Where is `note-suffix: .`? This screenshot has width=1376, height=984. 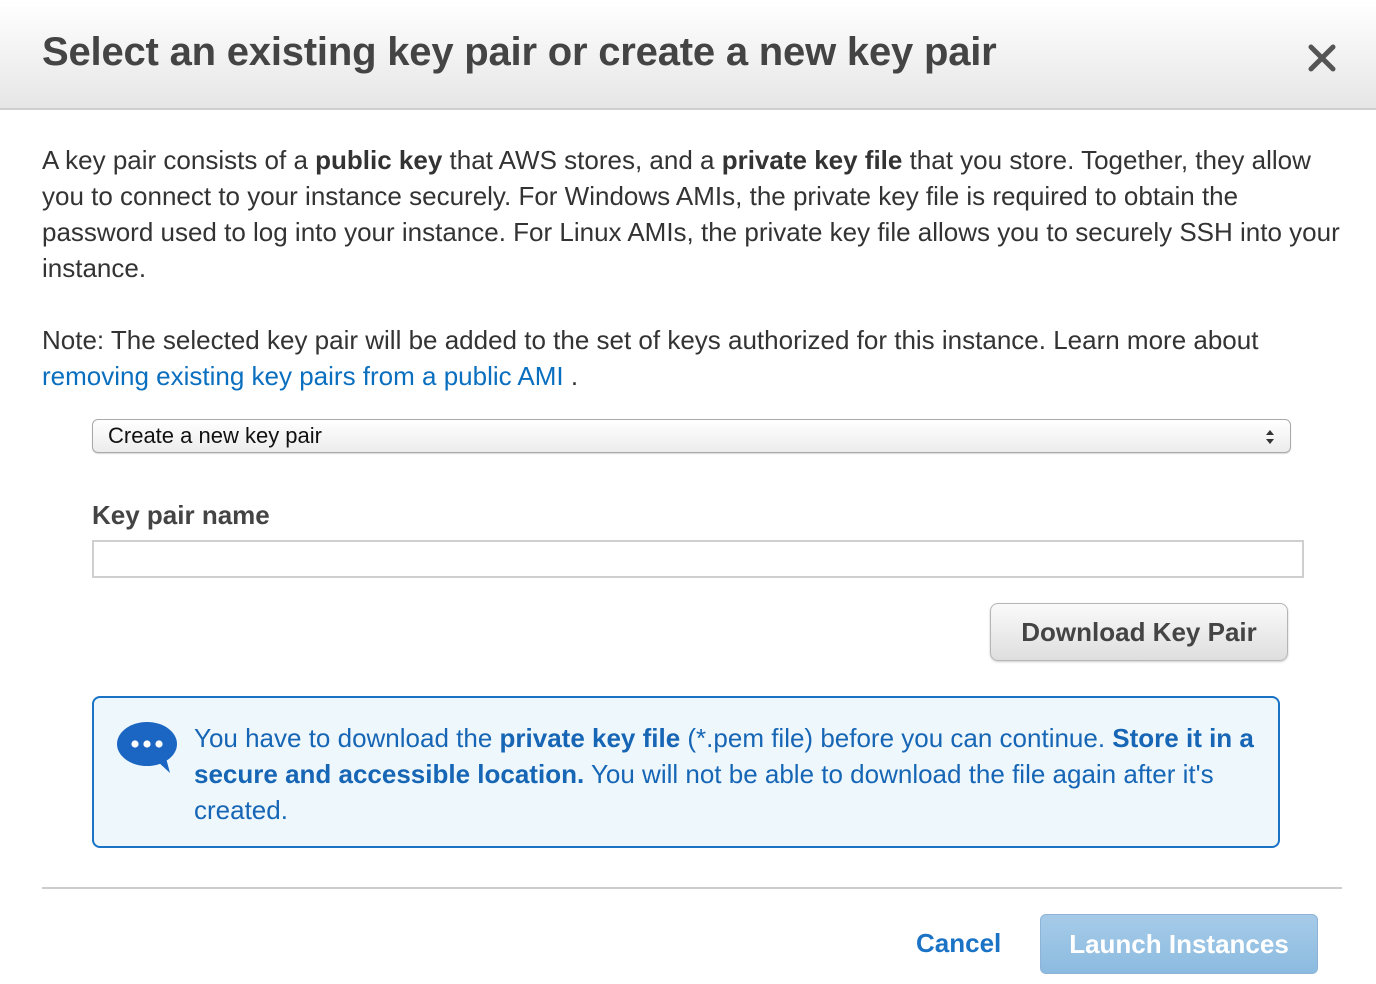
note-suffix: . is located at coordinates (571, 376).